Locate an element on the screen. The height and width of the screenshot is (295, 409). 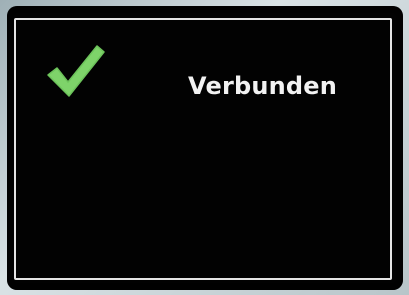
connection-status-label: Verbunden is located at coordinates (263, 86).